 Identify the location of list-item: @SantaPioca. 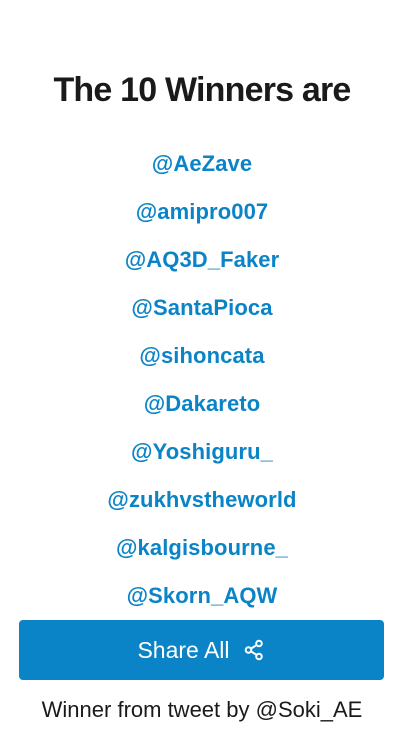
(202, 308).